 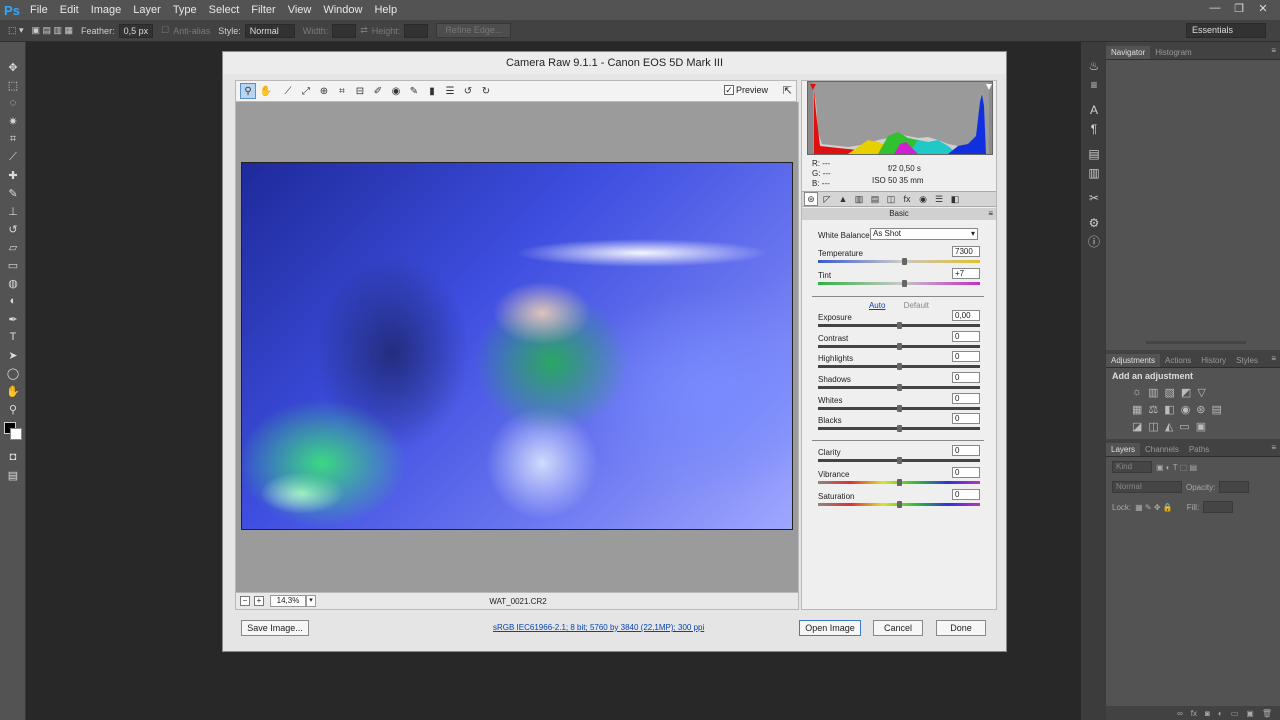 I want to click on saturation-input: 0, so click(x=966, y=494).